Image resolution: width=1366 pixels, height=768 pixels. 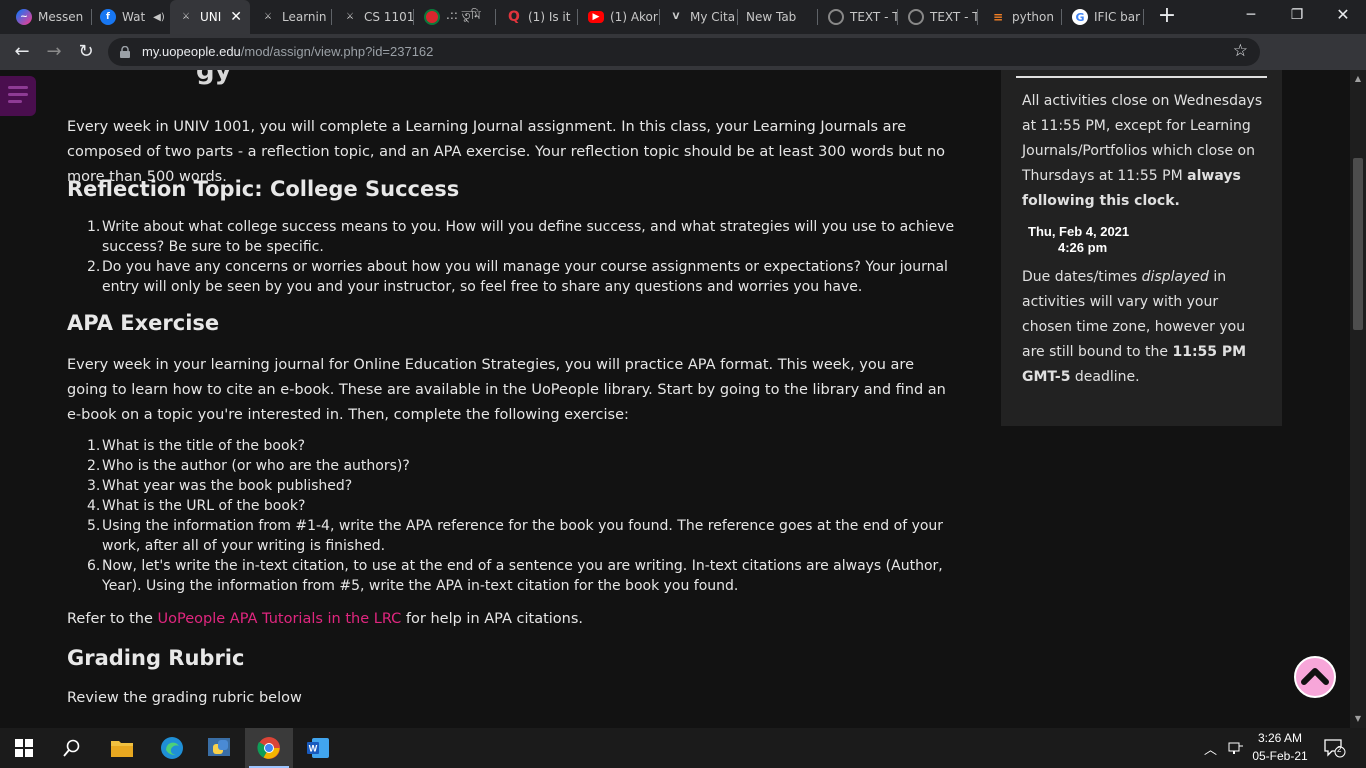 What do you see at coordinates (713, 17) in the screenshot?
I see `tab-title: My Cita` at bounding box center [713, 17].